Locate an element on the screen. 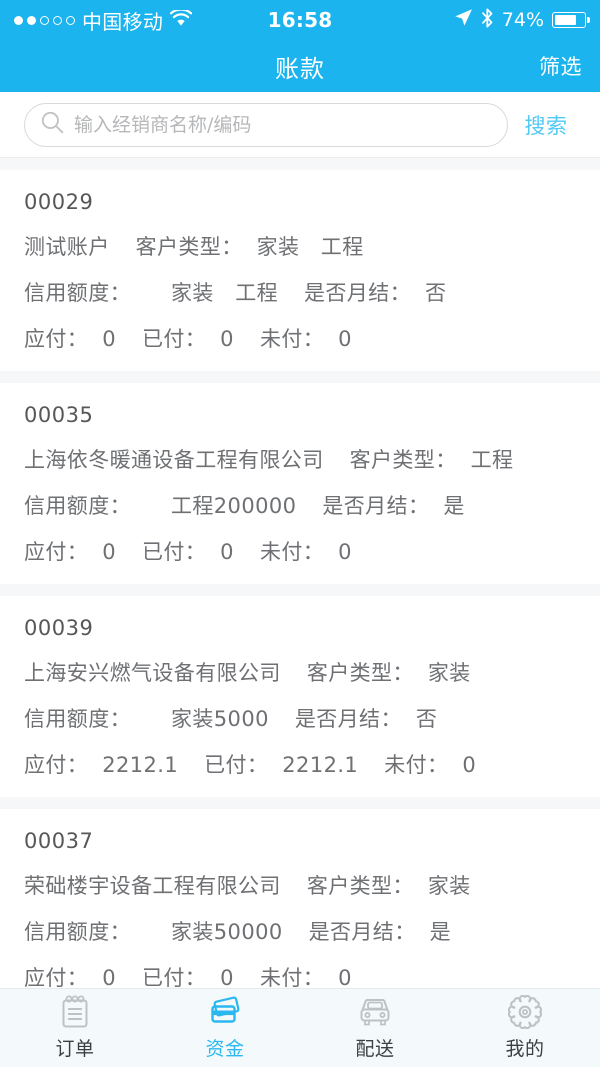  status-bar-left: 中国移动 is located at coordinates (141, 20).